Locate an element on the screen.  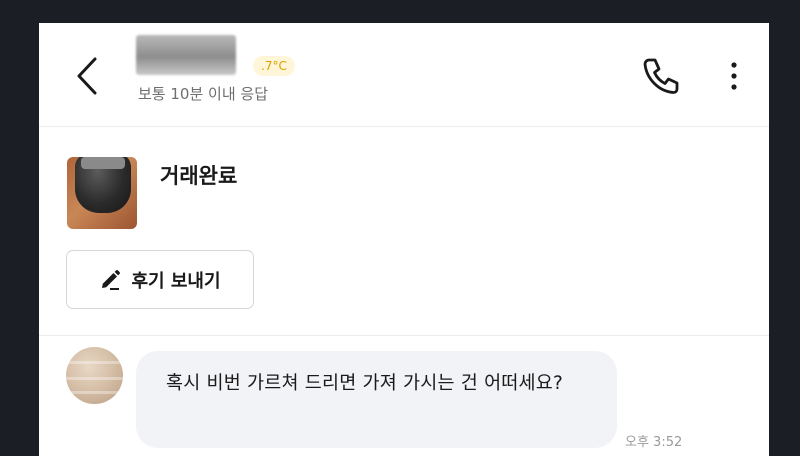
product-thumbnail is located at coordinates (102, 193).